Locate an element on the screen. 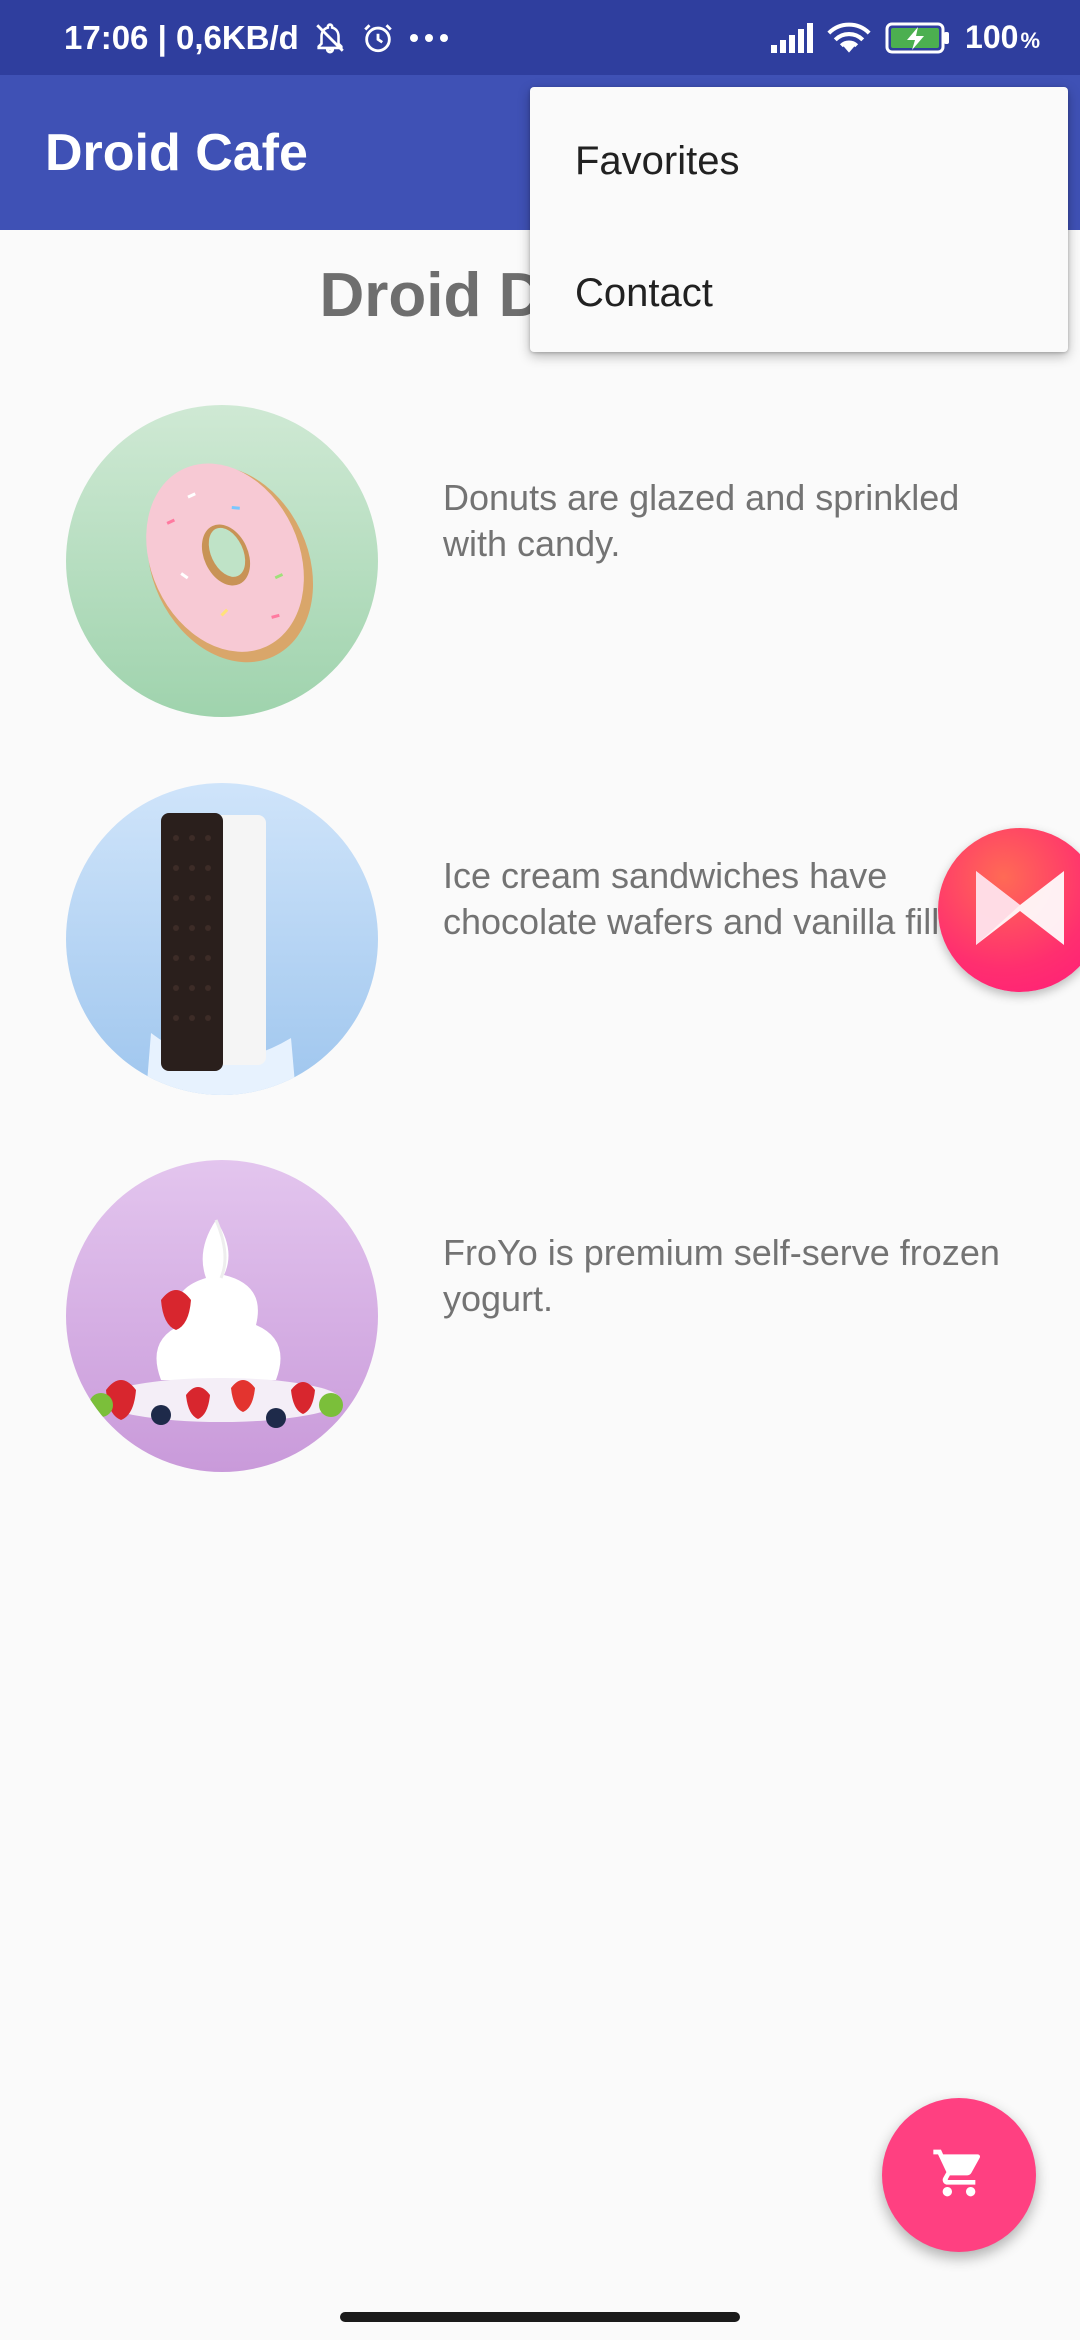 The height and width of the screenshot is (2340, 1080). alarm-icon is located at coordinates (378, 38).